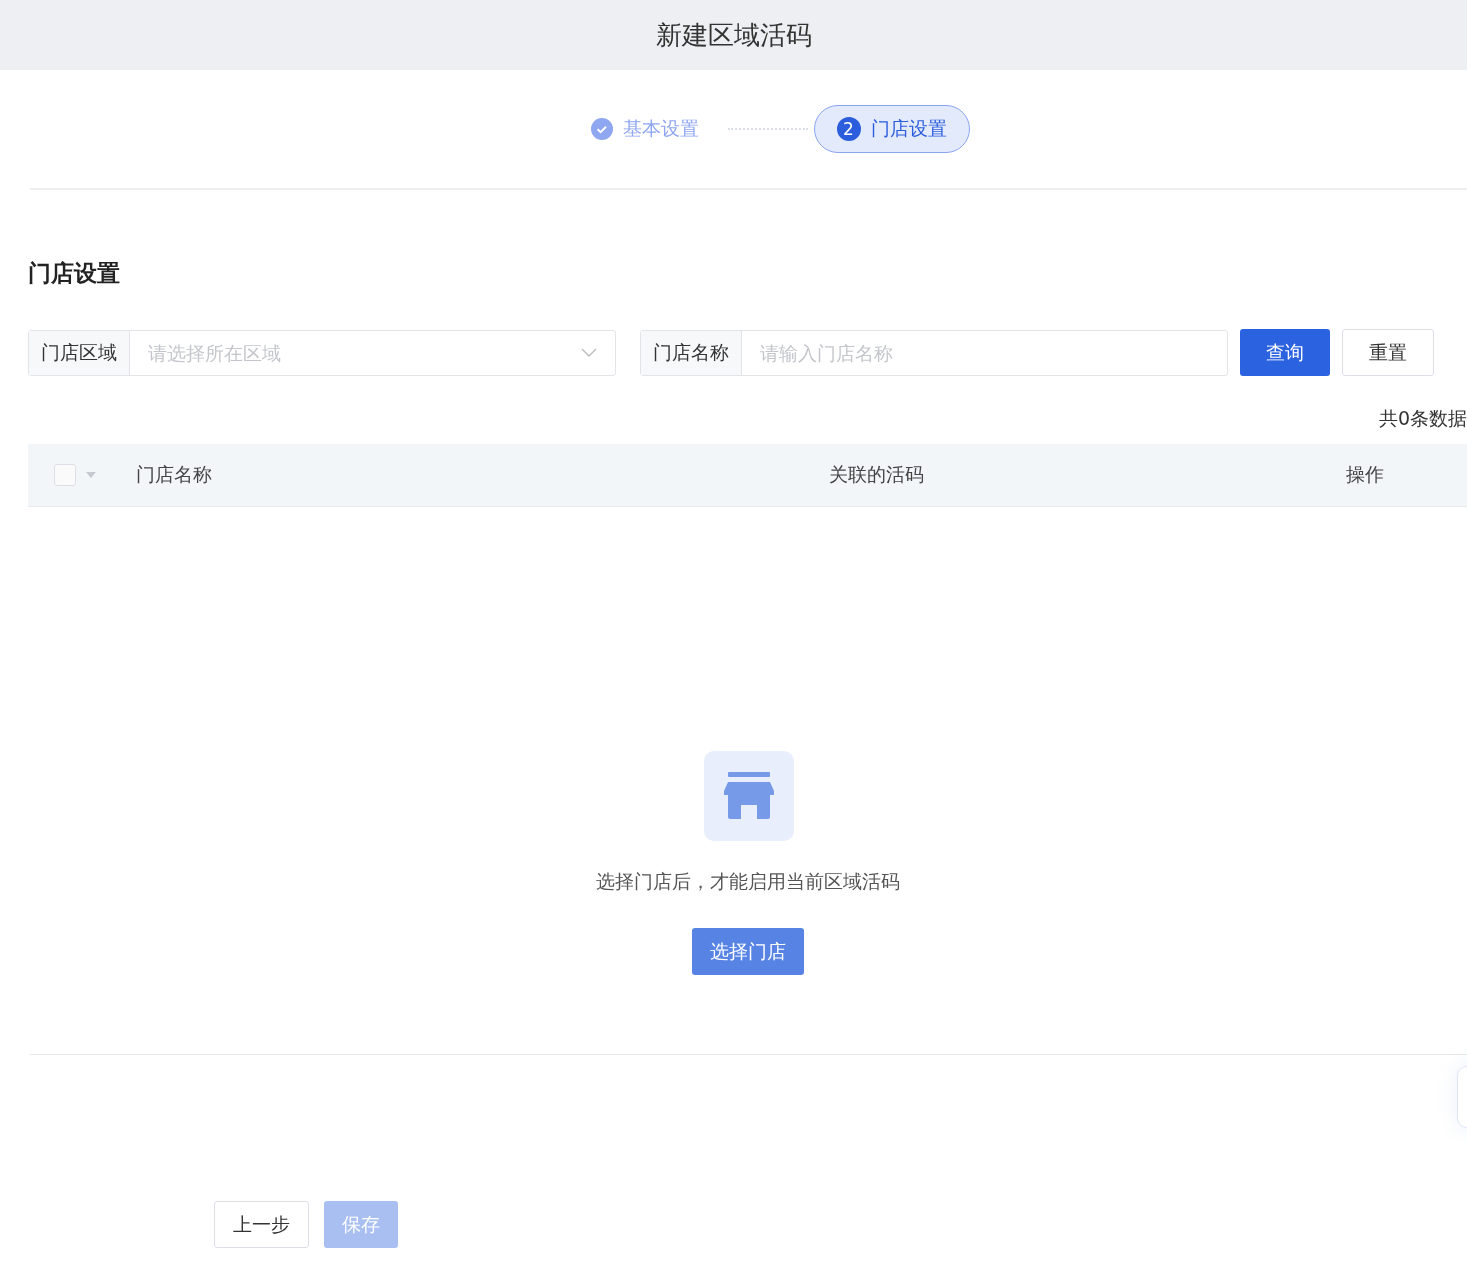 This screenshot has width=1467, height=1266. What do you see at coordinates (91, 475) in the screenshot?
I see `caret-icon` at bounding box center [91, 475].